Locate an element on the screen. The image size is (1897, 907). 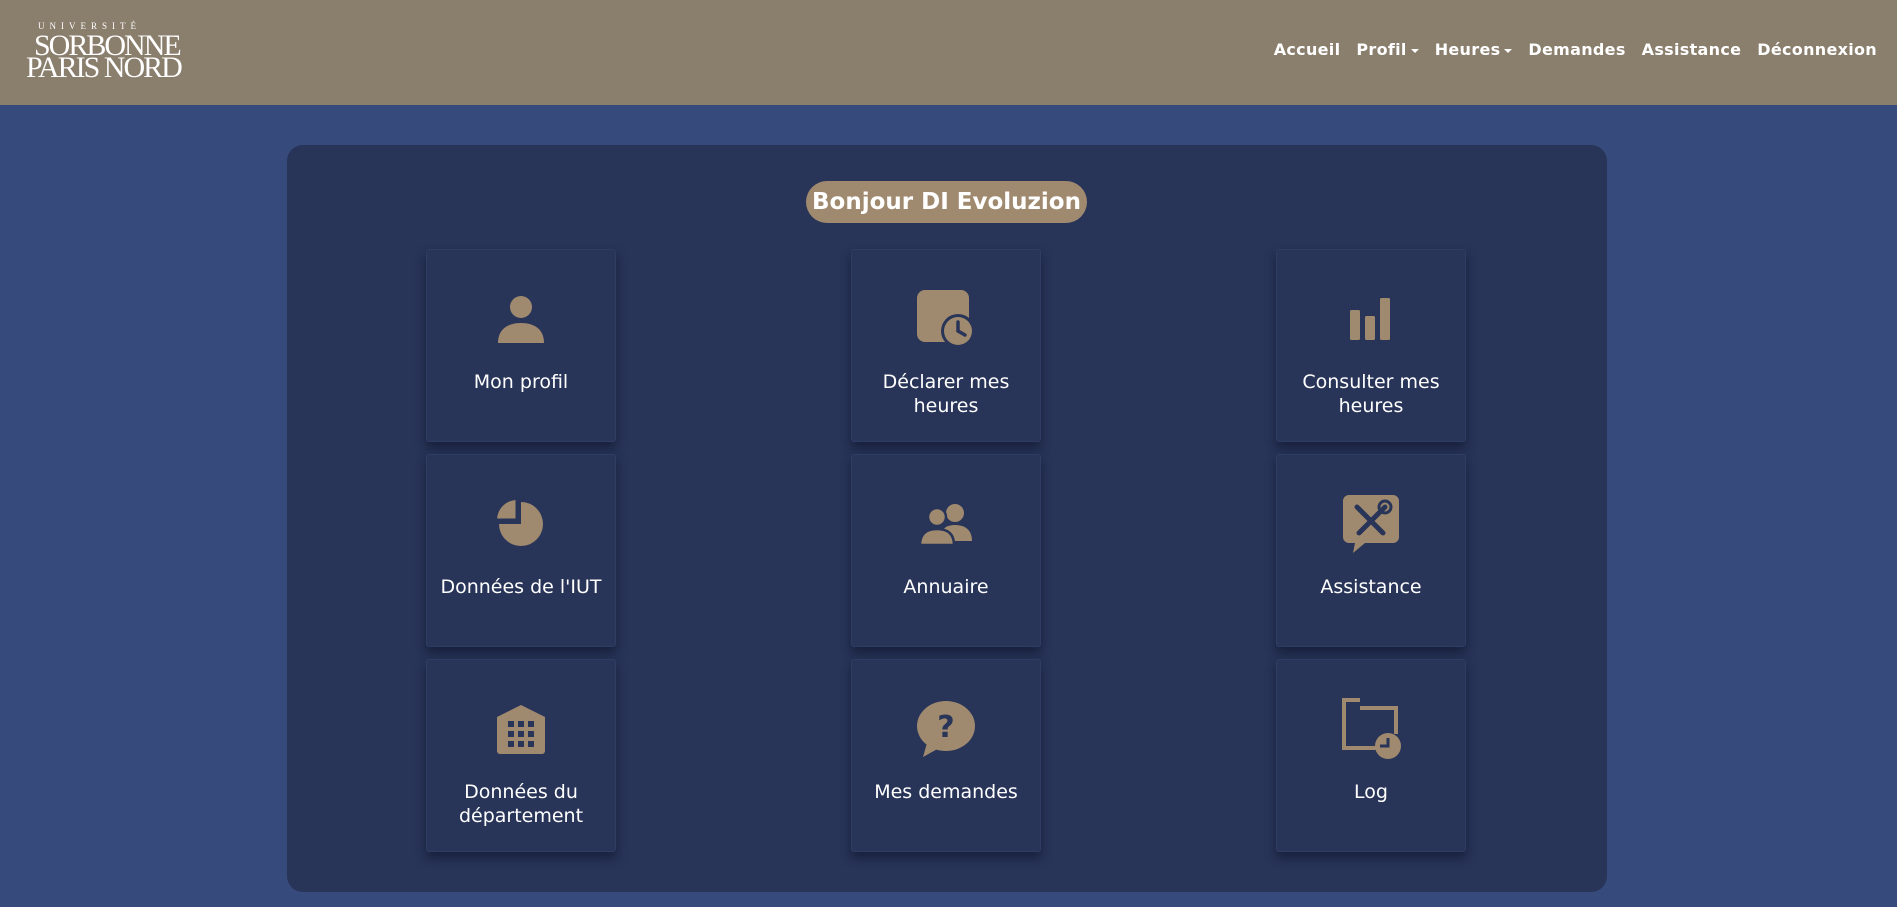
card-label: Log is located at coordinates (1371, 792).